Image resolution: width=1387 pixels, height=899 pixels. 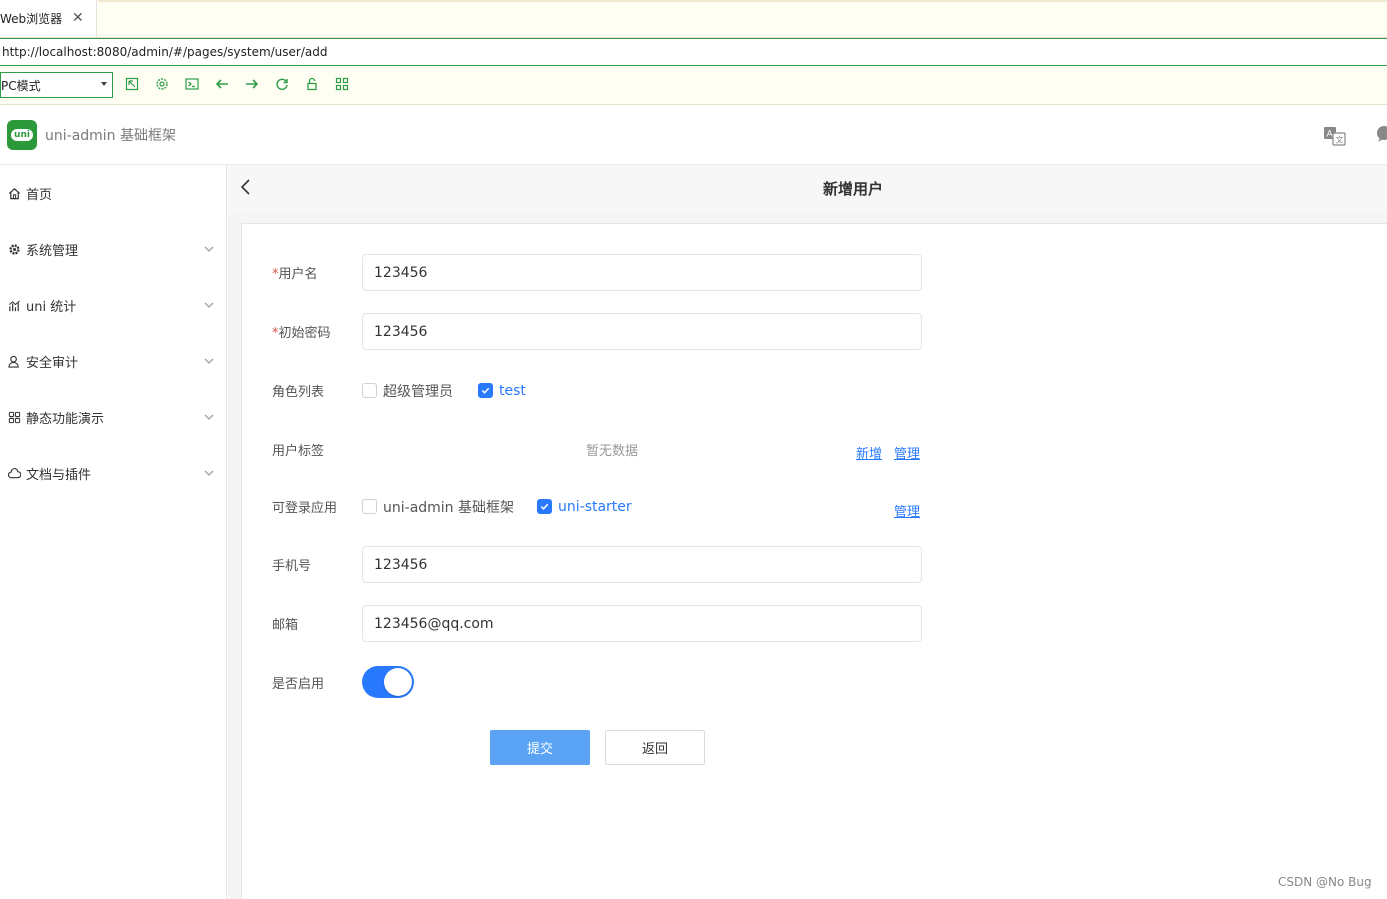 I want to click on settings-icon, so click(x=162, y=84).